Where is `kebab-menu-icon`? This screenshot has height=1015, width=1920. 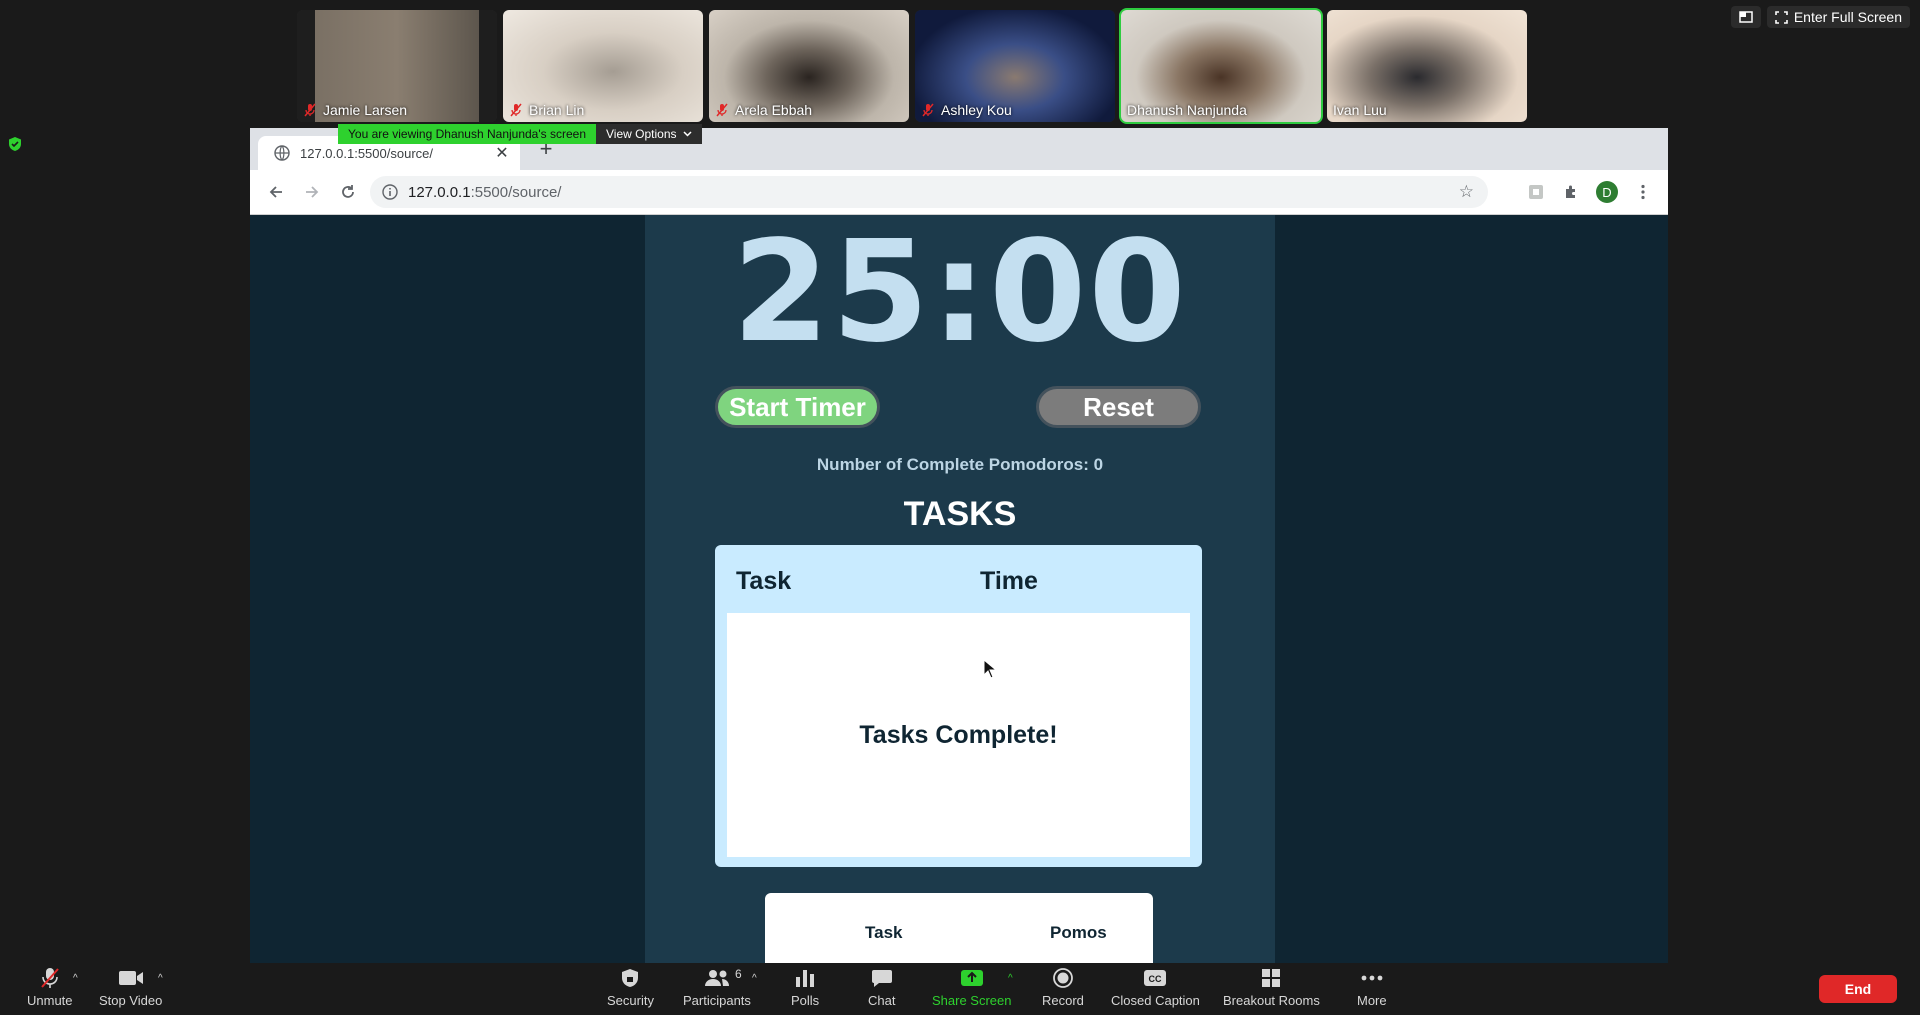
kebab-menu-icon is located at coordinates (1643, 192).